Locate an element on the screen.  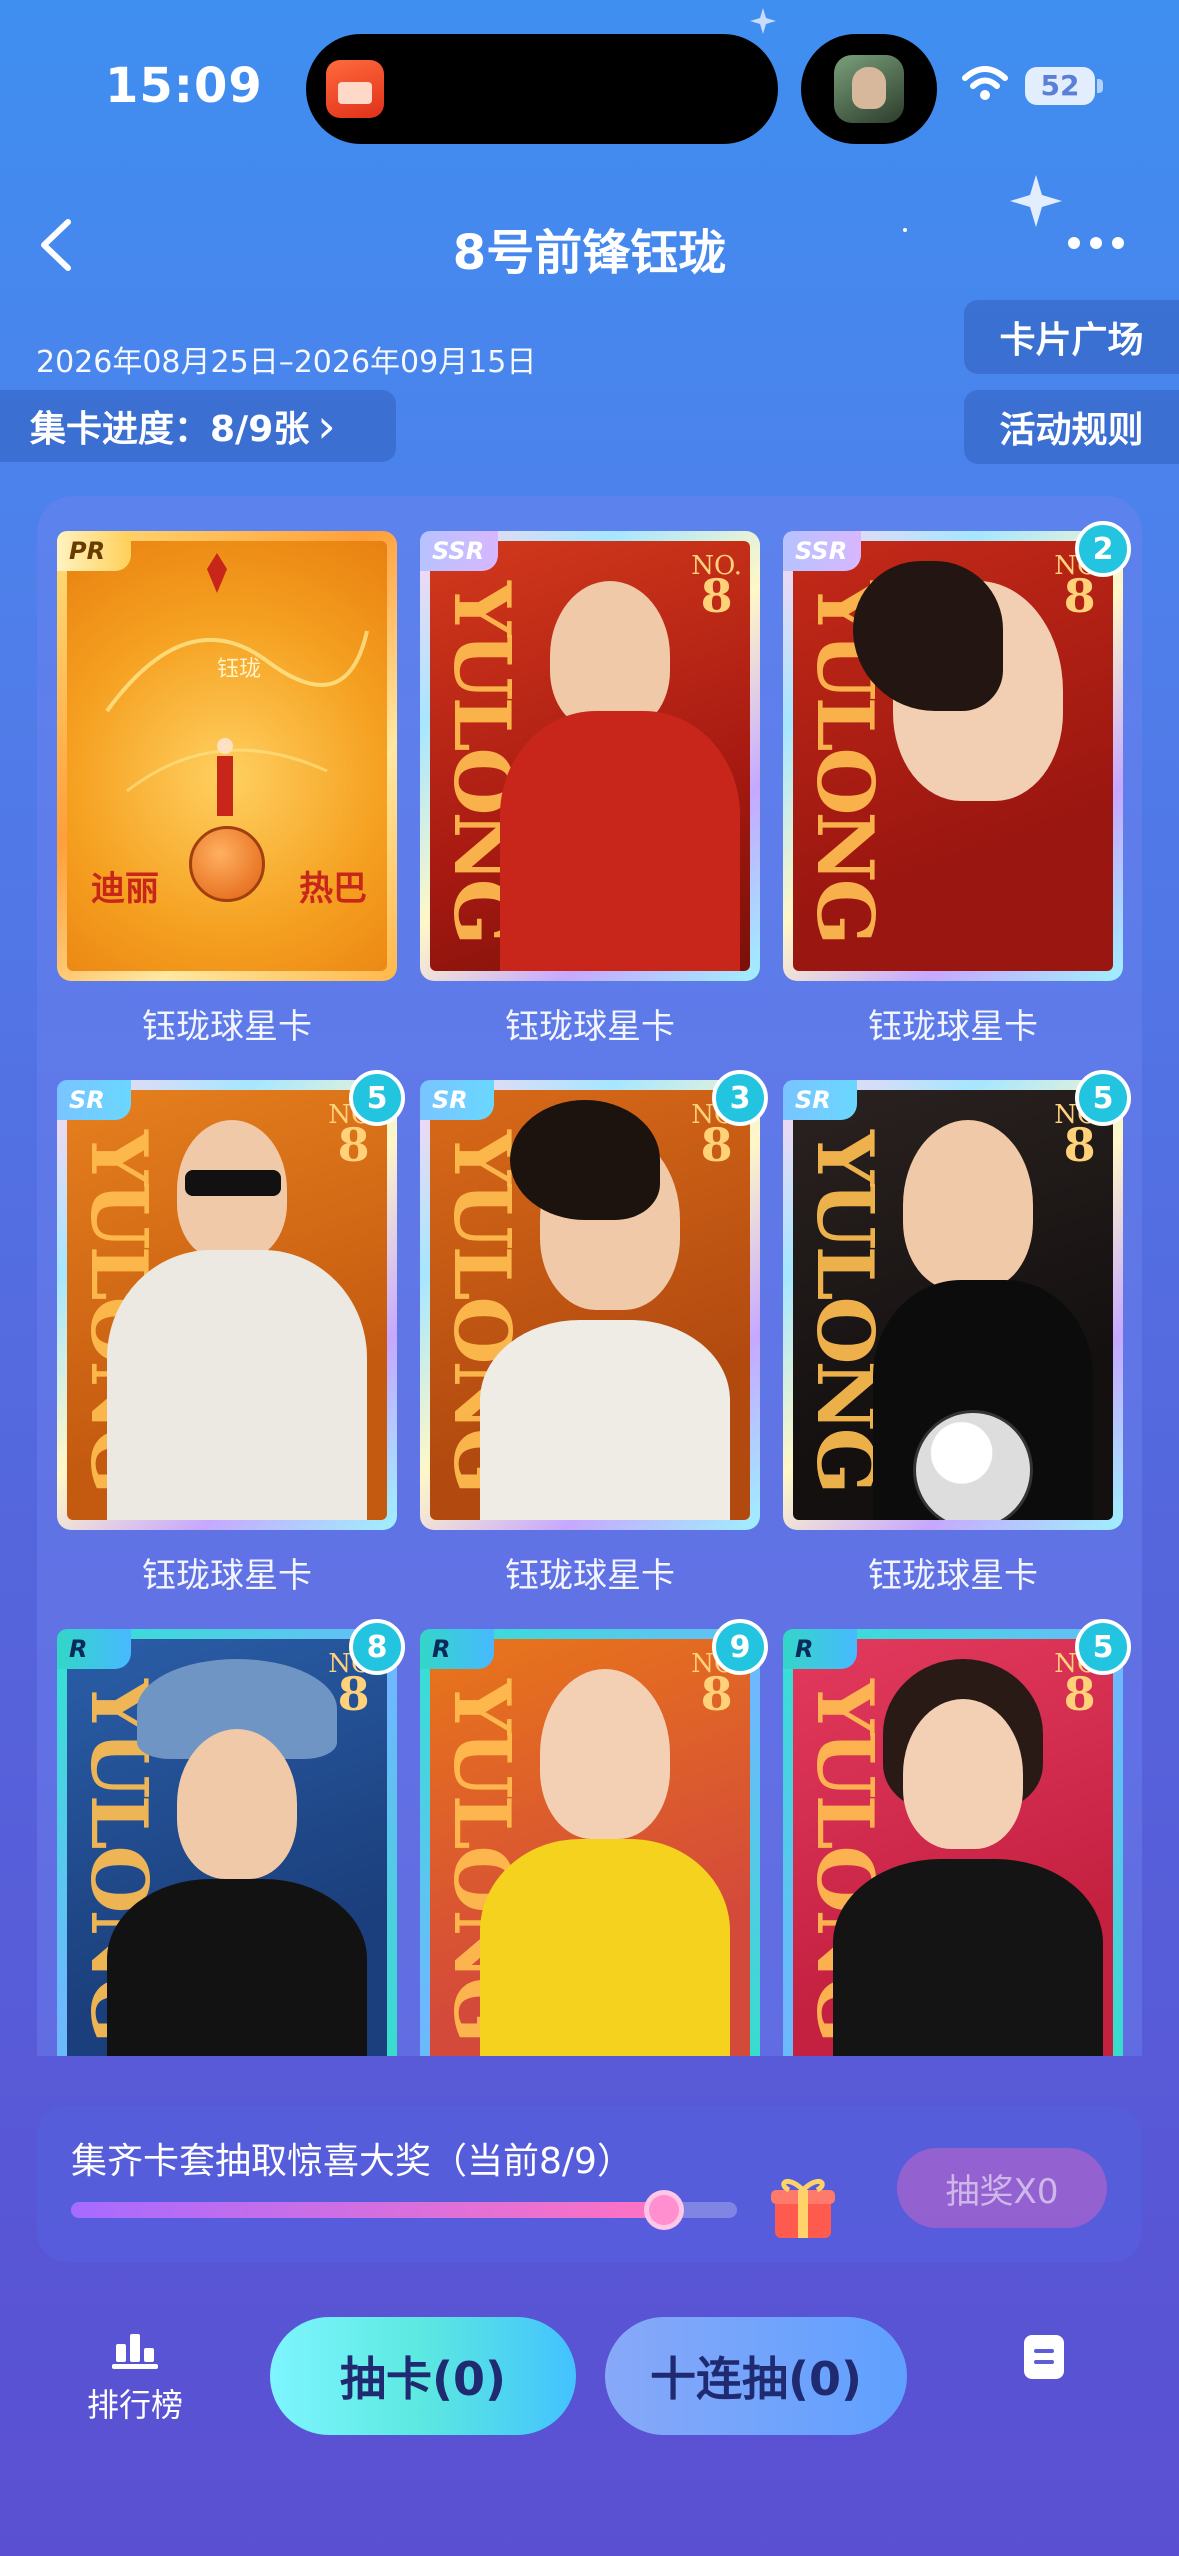
card-item: YULONG NO. 8 R 8 is located at coordinates (231, 1837).